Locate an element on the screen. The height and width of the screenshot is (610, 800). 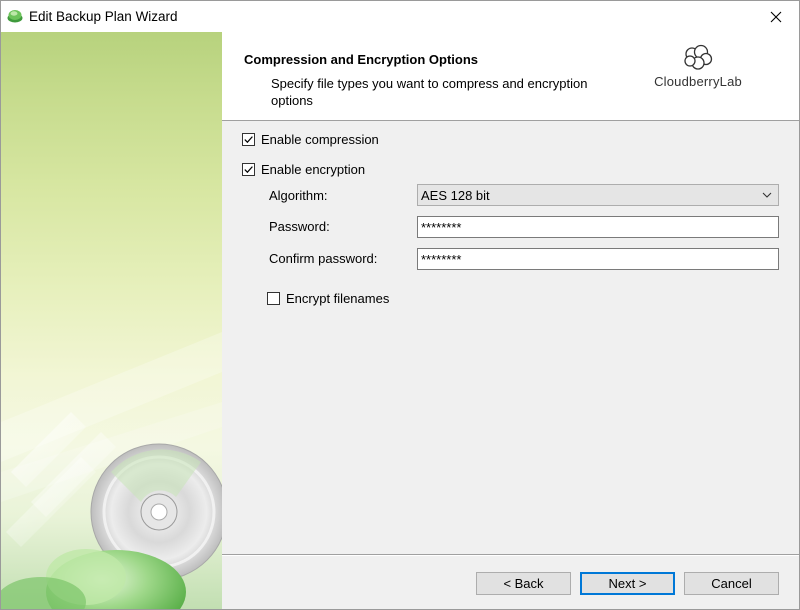
window-title: Edit Backup Plan Wizard is located at coordinates (103, 16).